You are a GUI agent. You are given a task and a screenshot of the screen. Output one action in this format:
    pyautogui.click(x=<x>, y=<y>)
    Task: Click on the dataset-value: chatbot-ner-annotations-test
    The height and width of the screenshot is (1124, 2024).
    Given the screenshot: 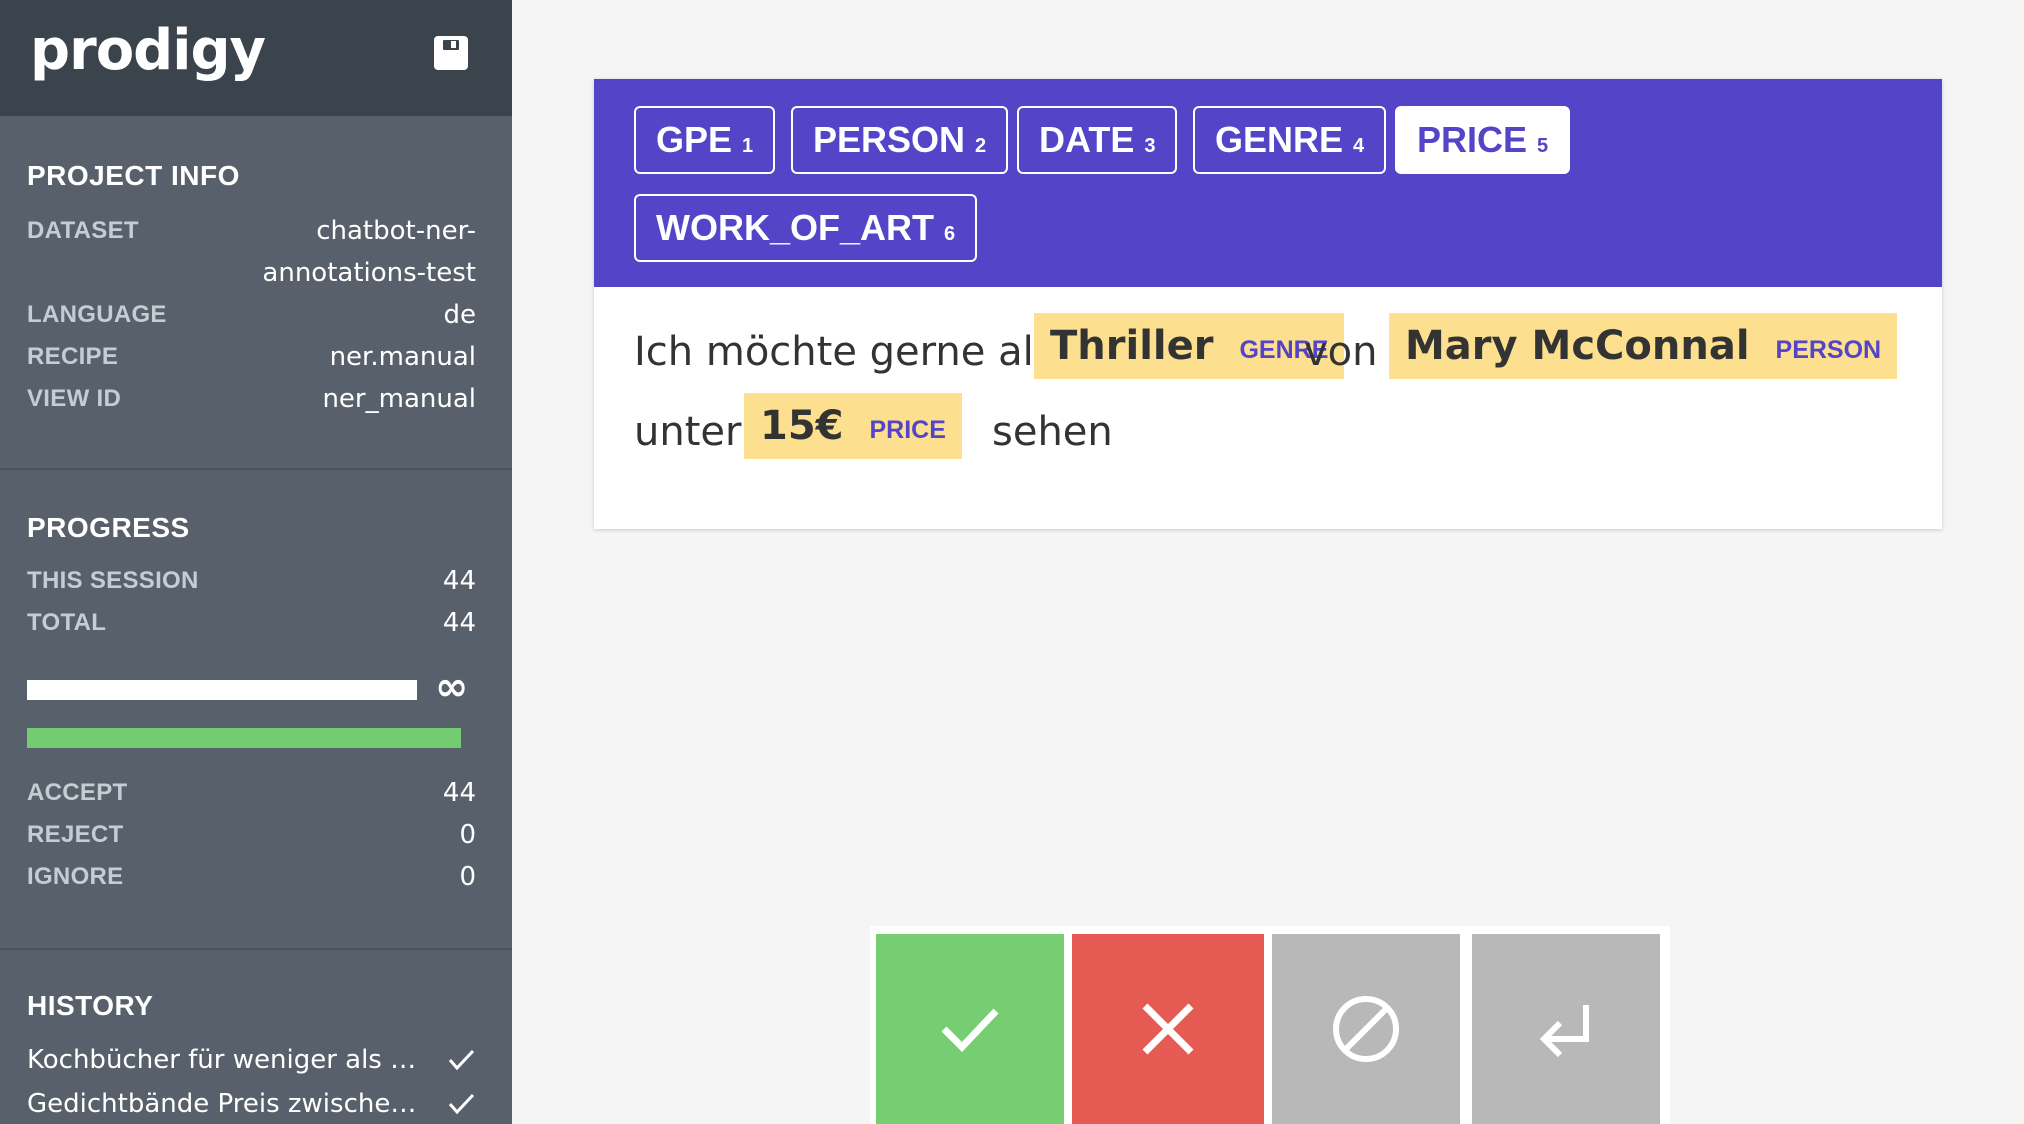 What is the action you would take?
    pyautogui.click(x=369, y=252)
    